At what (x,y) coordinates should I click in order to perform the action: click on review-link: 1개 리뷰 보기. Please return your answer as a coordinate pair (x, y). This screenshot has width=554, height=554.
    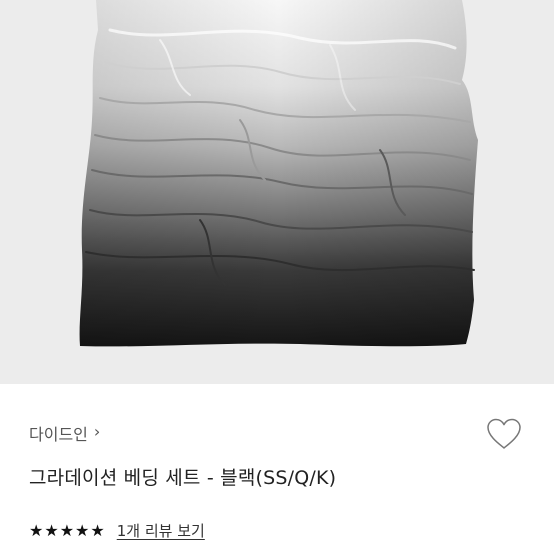
    Looking at the image, I should click on (161, 530).